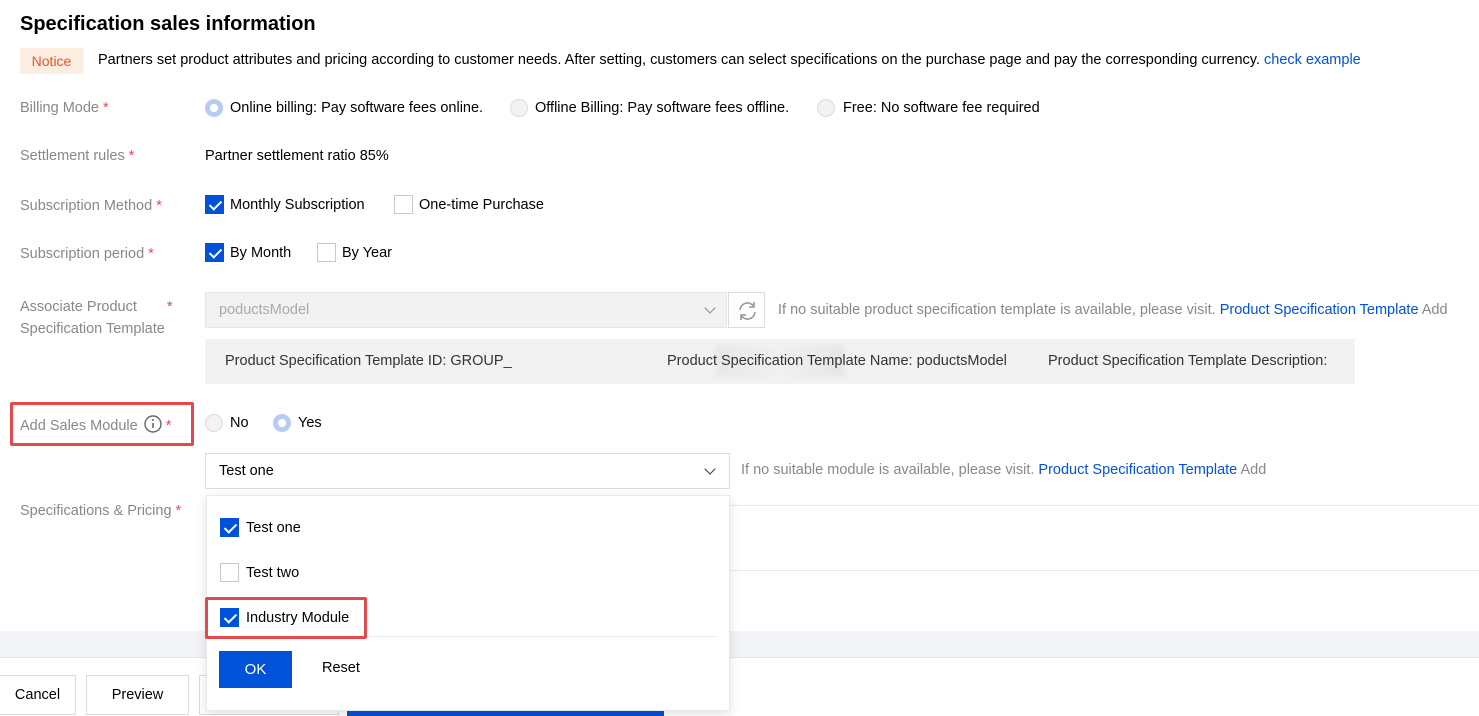  I want to click on checkbox-monthly-subscription, so click(214, 204).